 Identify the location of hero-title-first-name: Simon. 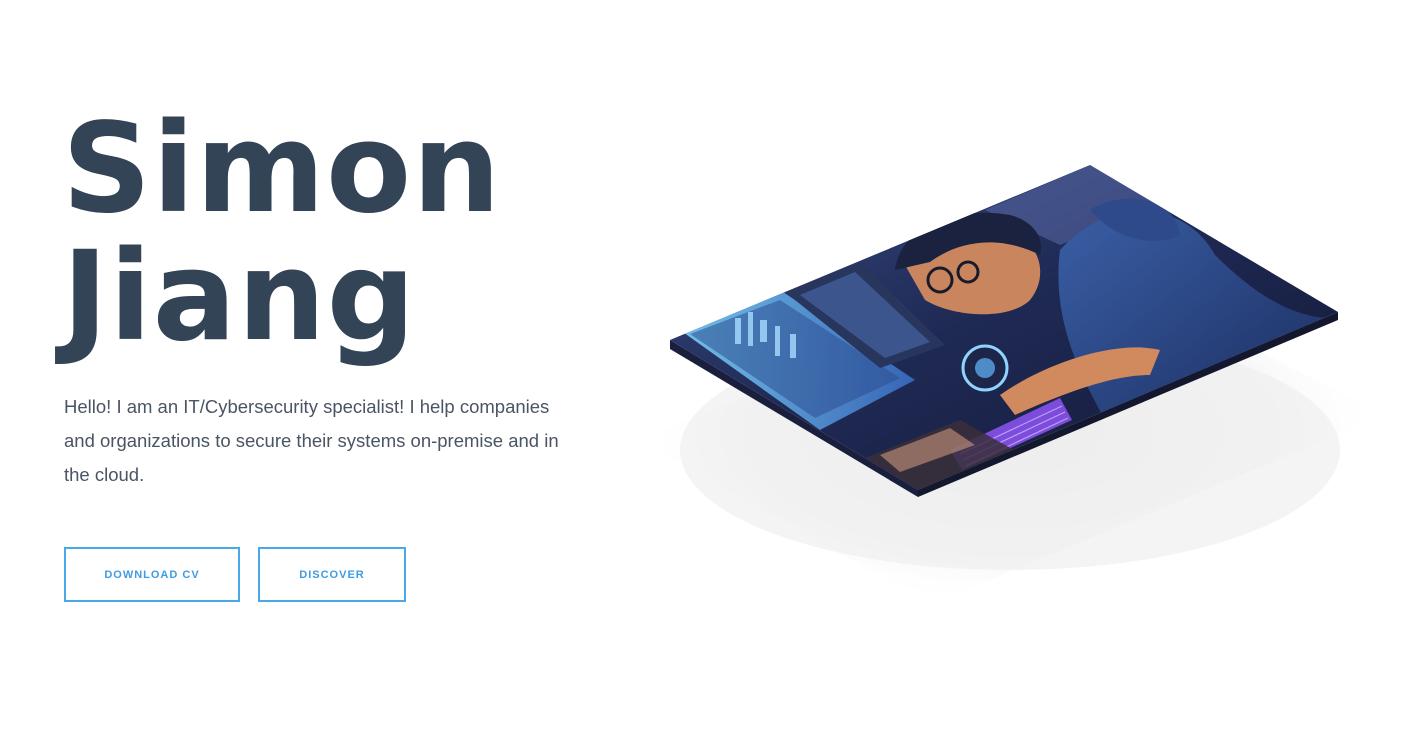
(282, 169).